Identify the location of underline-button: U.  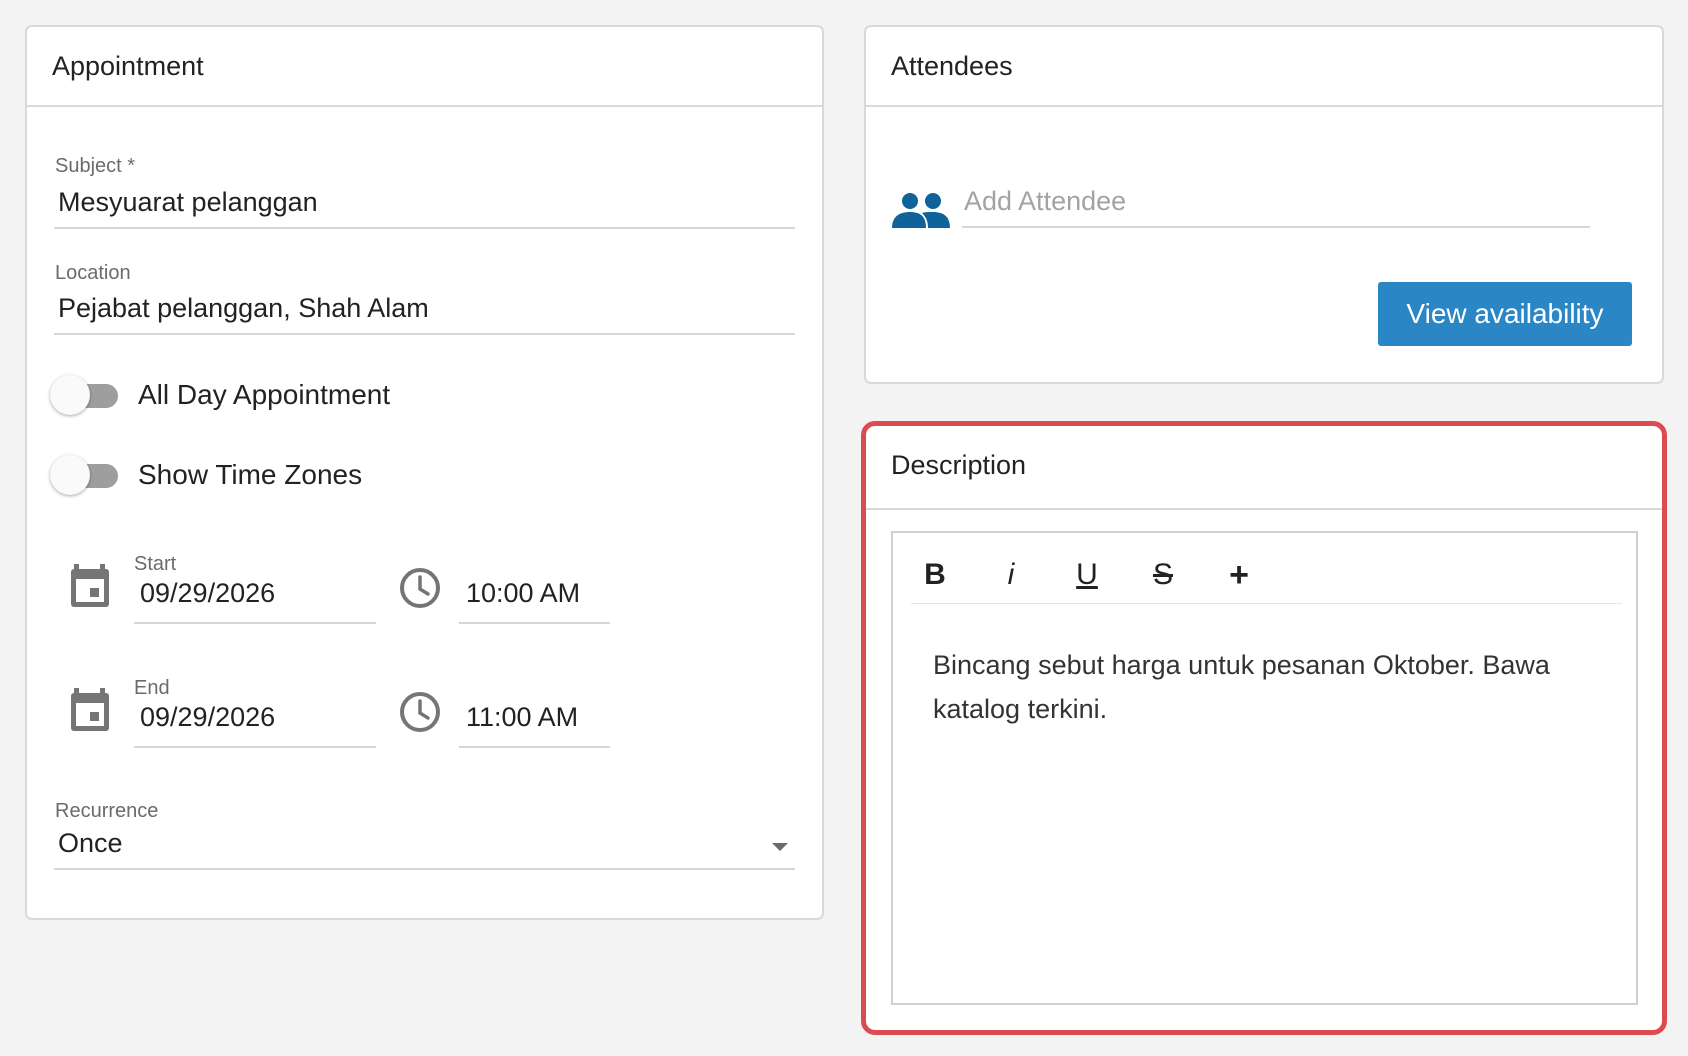
(1087, 575).